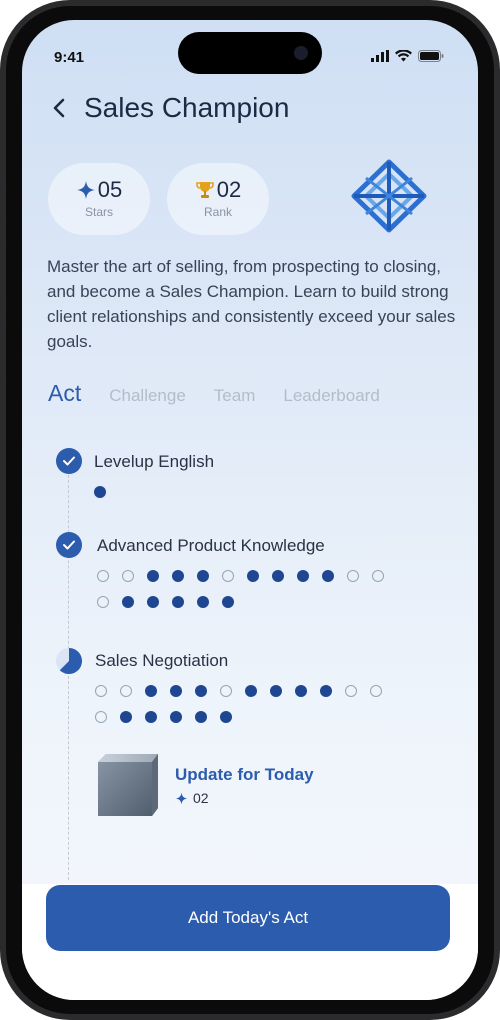 The image size is (500, 1020). I want to click on header: Sales Champion, so click(166, 108).